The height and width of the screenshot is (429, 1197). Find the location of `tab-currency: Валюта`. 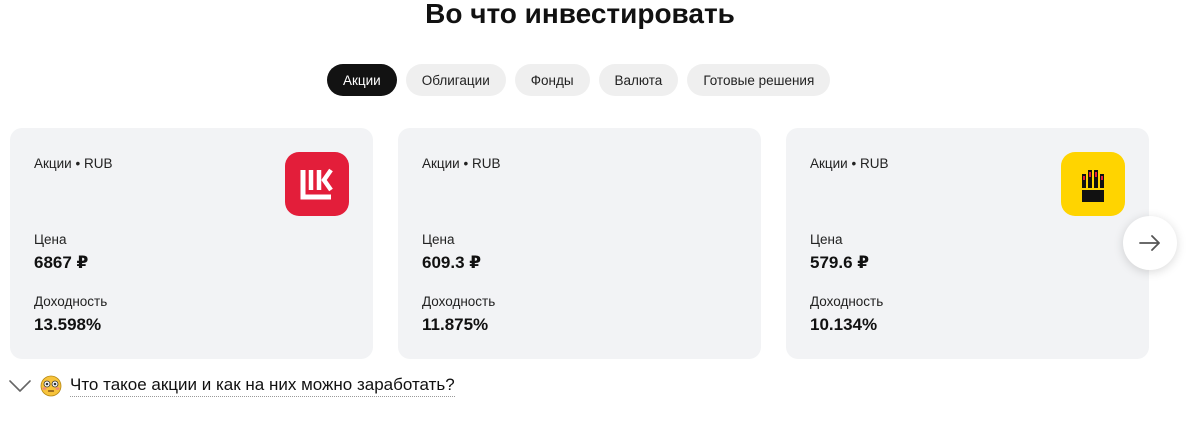

tab-currency: Валюта is located at coordinates (638, 80).